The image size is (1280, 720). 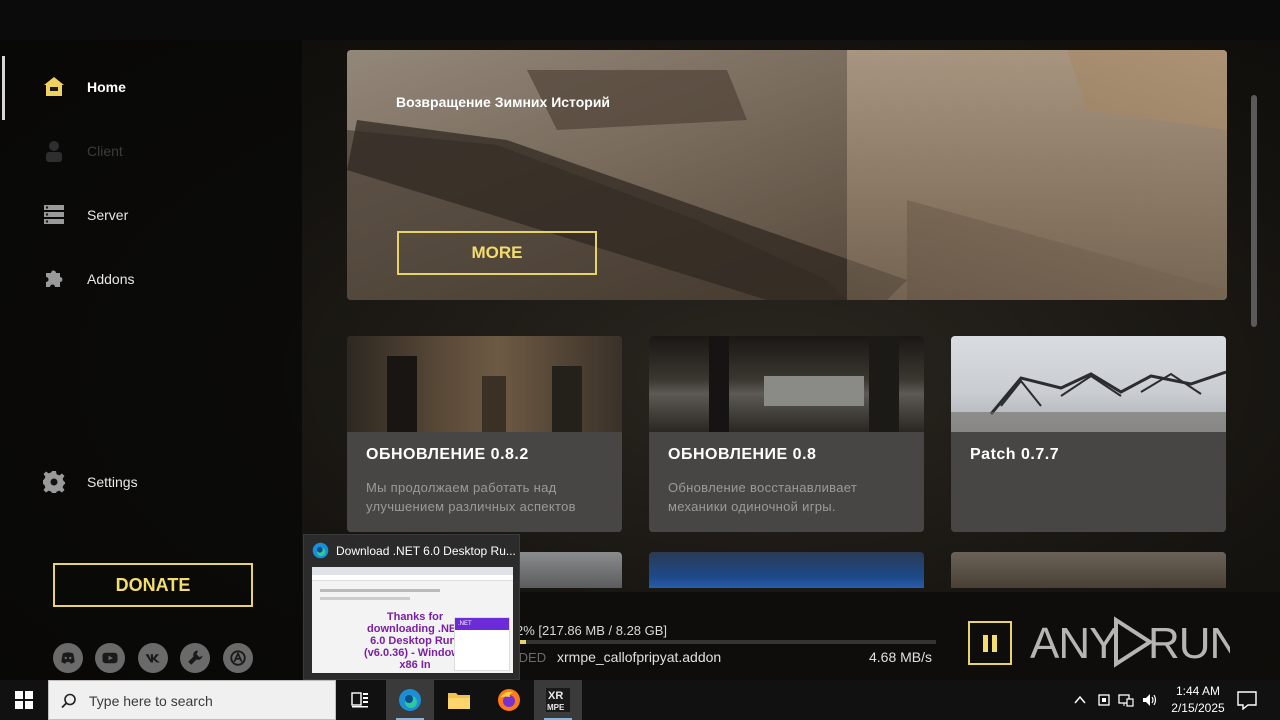 What do you see at coordinates (482, 644) in the screenshot?
I see `thumb-side-panel: .NET` at bounding box center [482, 644].